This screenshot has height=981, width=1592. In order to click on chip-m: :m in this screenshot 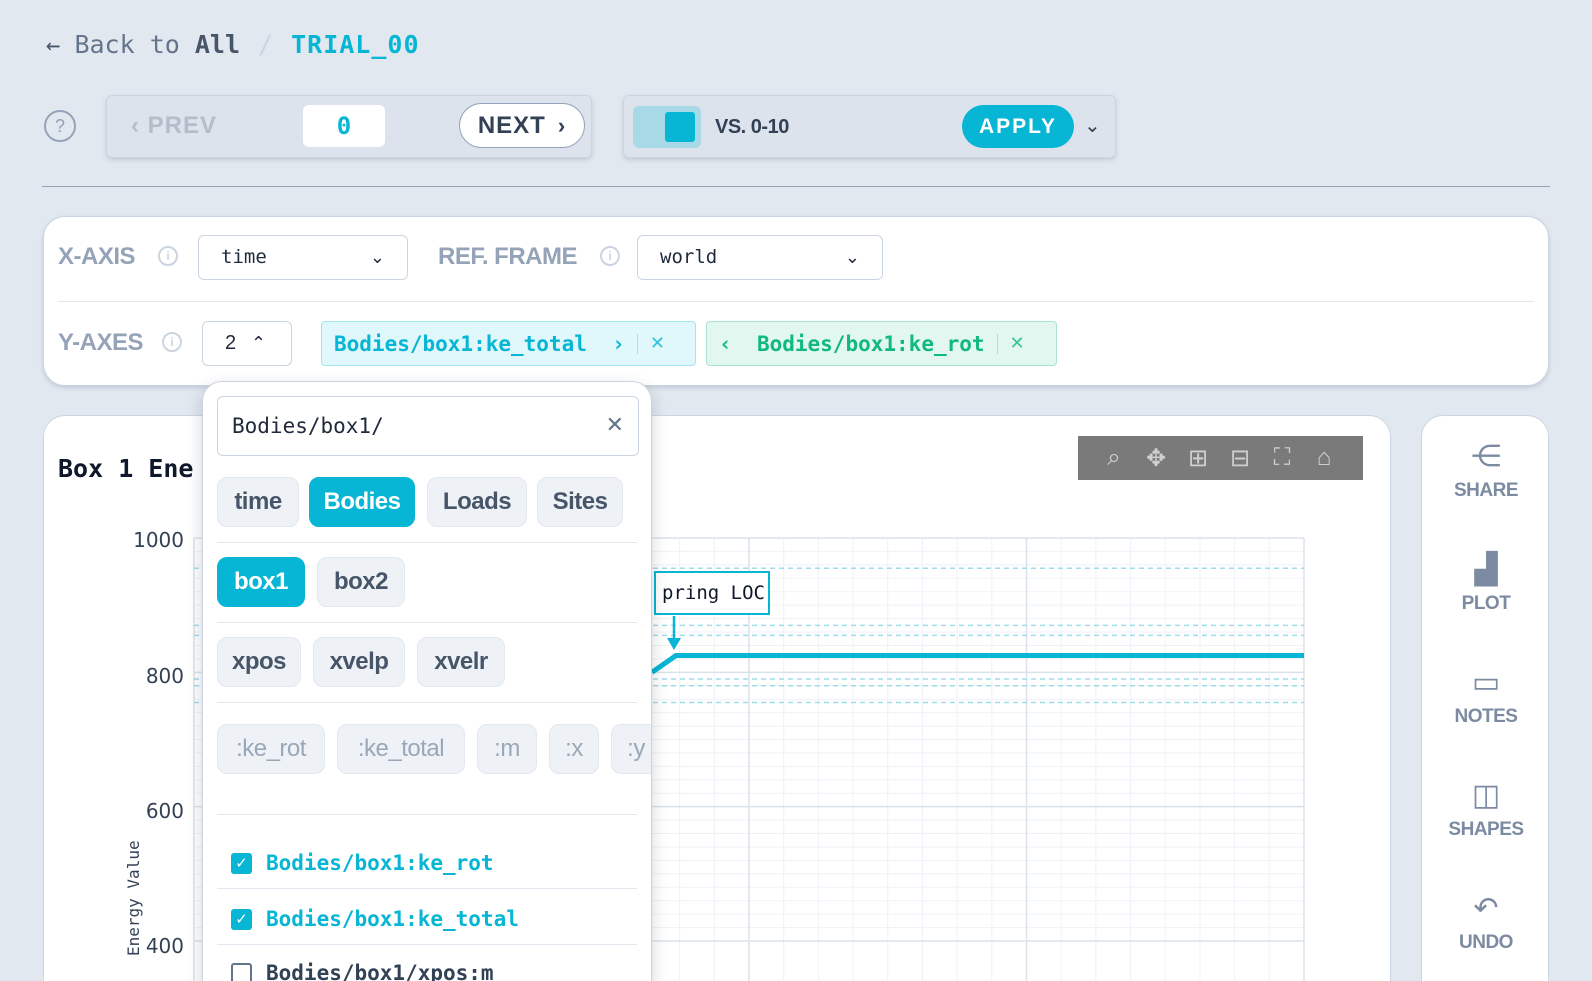, I will do `click(507, 749)`.